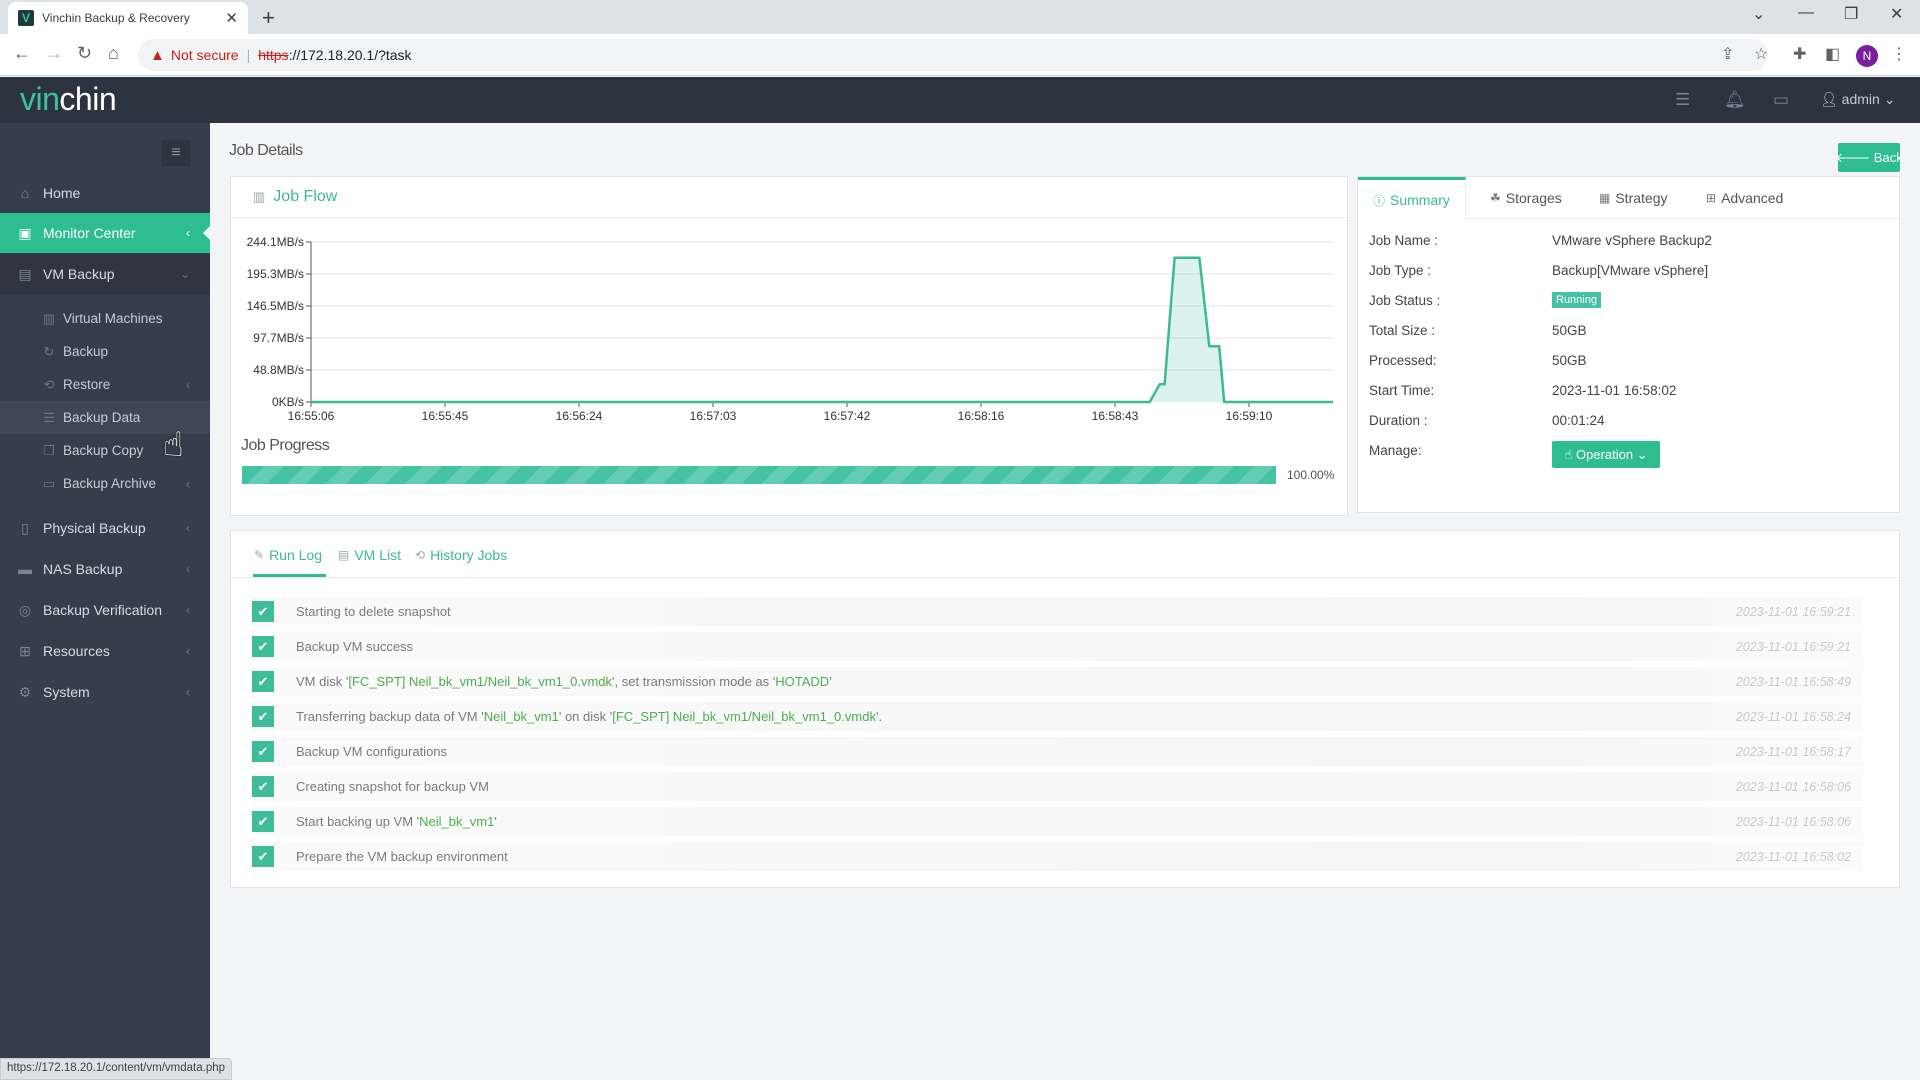 The image size is (1920, 1080). Describe the element at coordinates (1793, 751) in the screenshot. I see `log-timestamp: 2023-11-01 16:58:17` at that location.